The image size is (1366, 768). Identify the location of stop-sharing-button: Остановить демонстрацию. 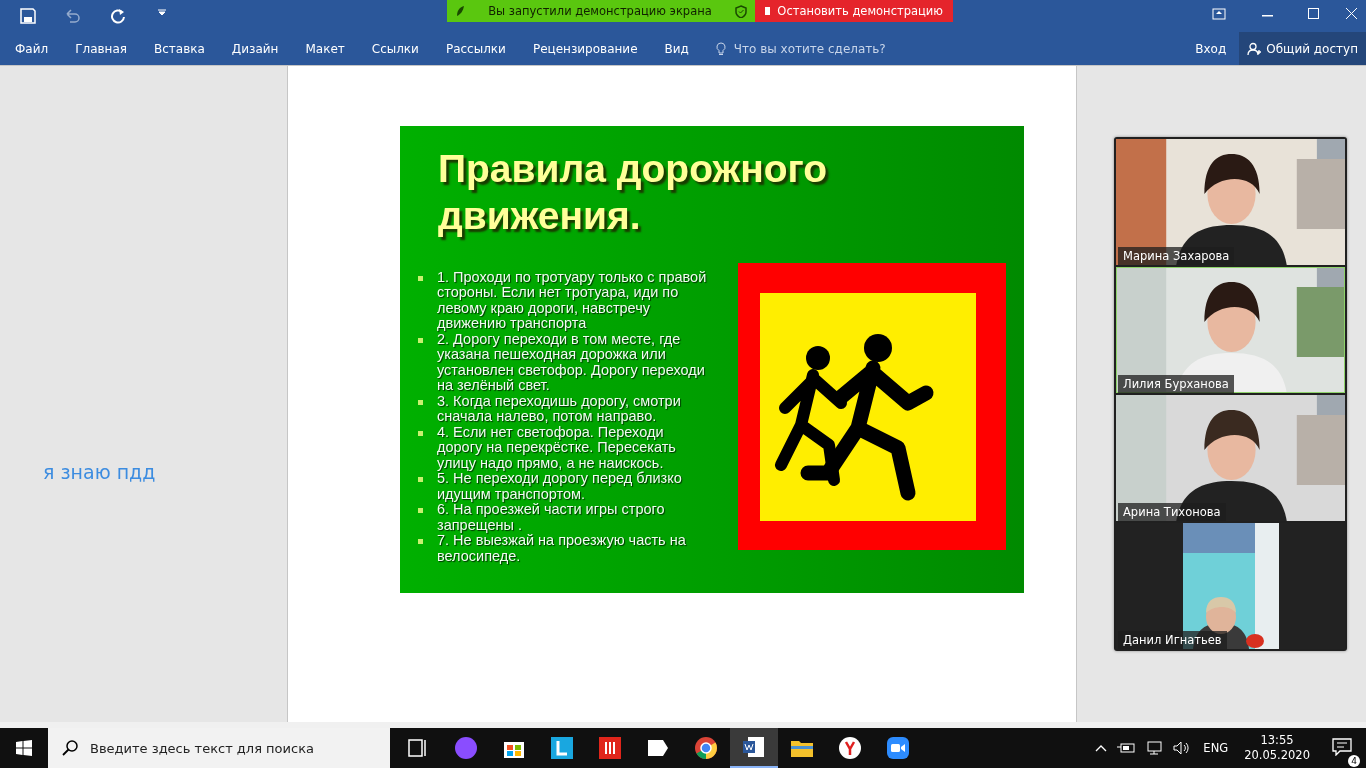
(854, 11).